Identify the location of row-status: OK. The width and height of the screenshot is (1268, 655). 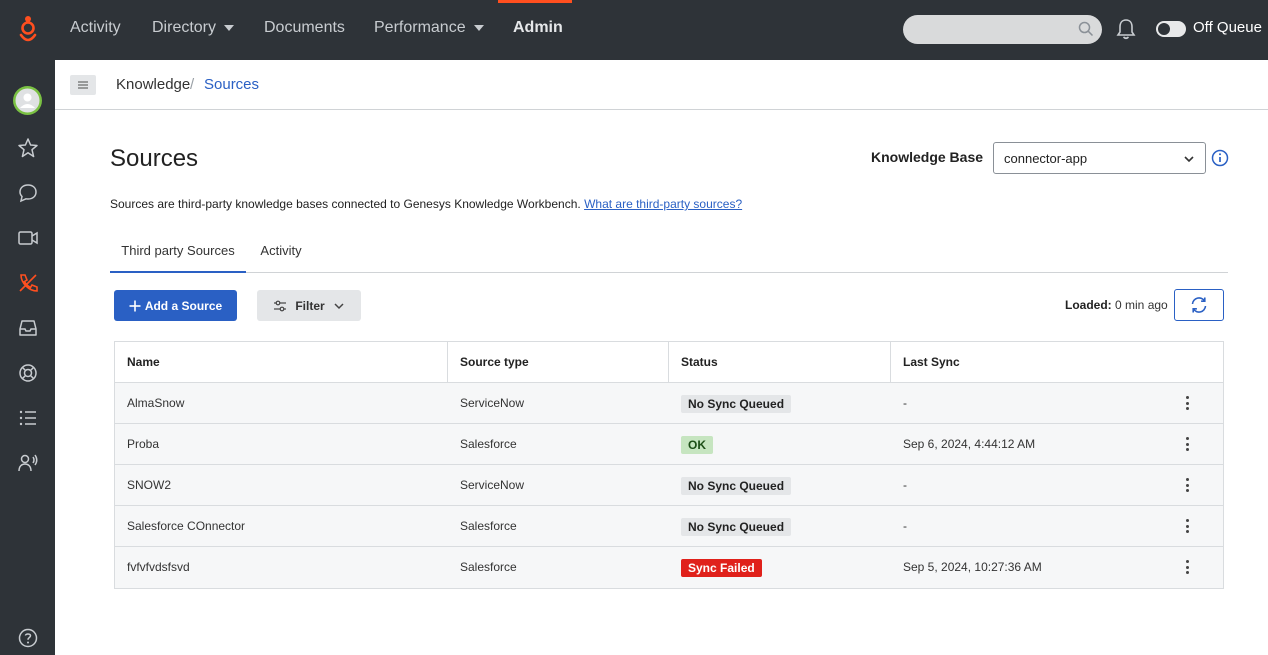
(697, 444).